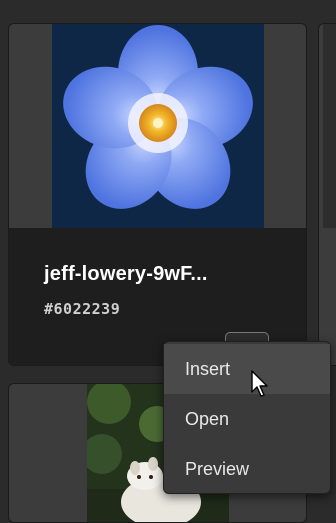  I want to click on context-menu: Insert Open Preview, so click(247, 417).